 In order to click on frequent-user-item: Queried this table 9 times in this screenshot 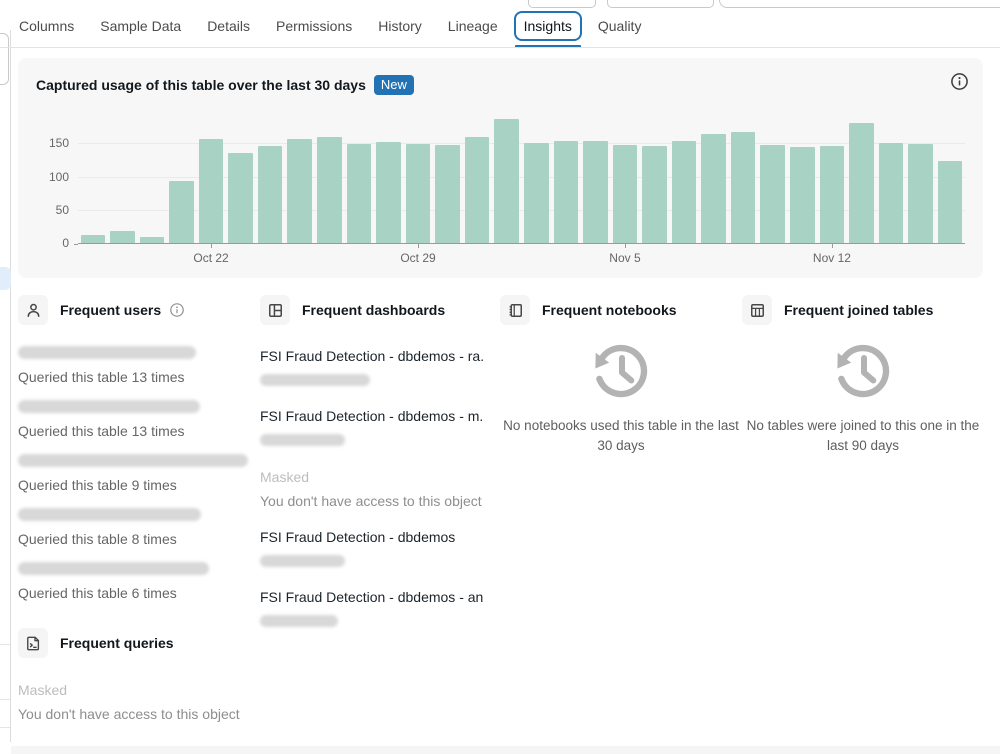, I will do `click(139, 473)`.